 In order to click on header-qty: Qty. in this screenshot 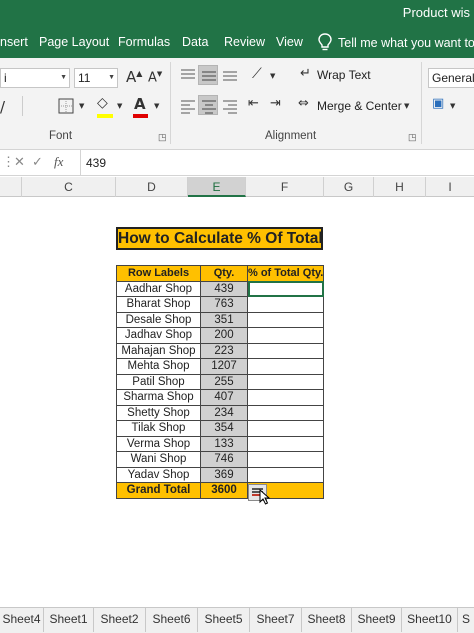, I will do `click(224, 273)`.